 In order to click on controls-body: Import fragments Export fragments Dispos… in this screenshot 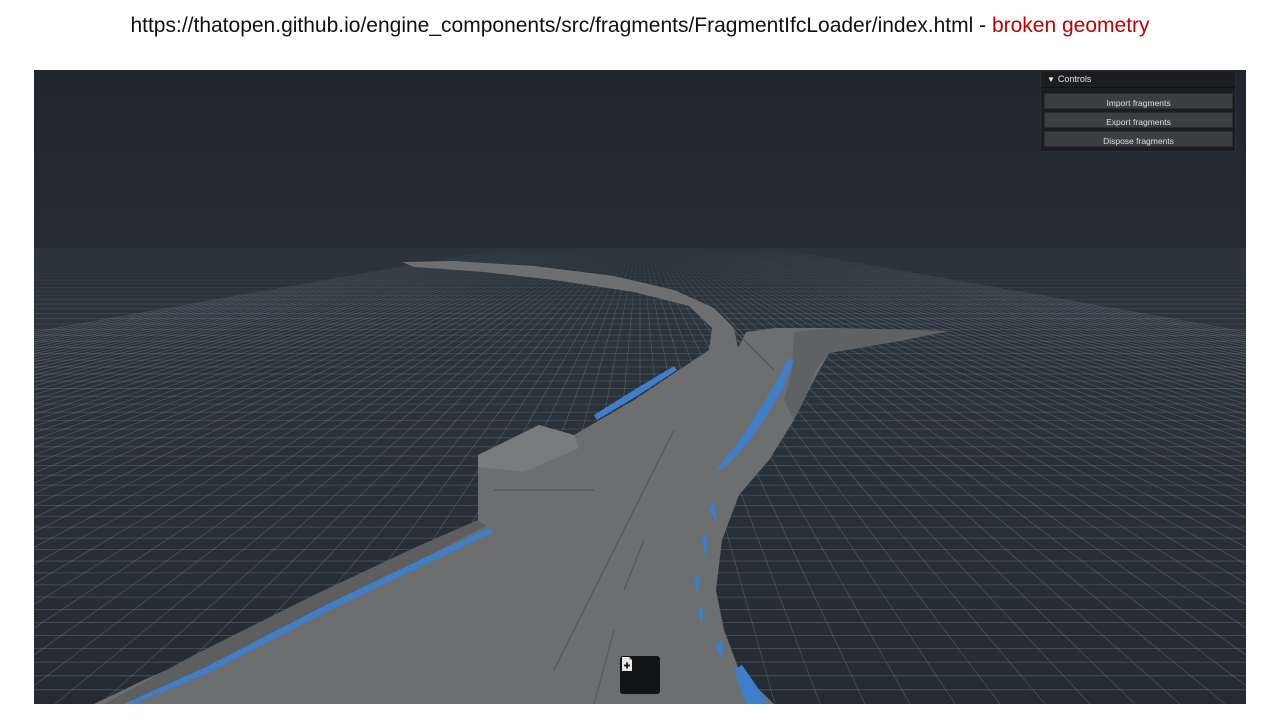, I will do `click(1138, 119)`.